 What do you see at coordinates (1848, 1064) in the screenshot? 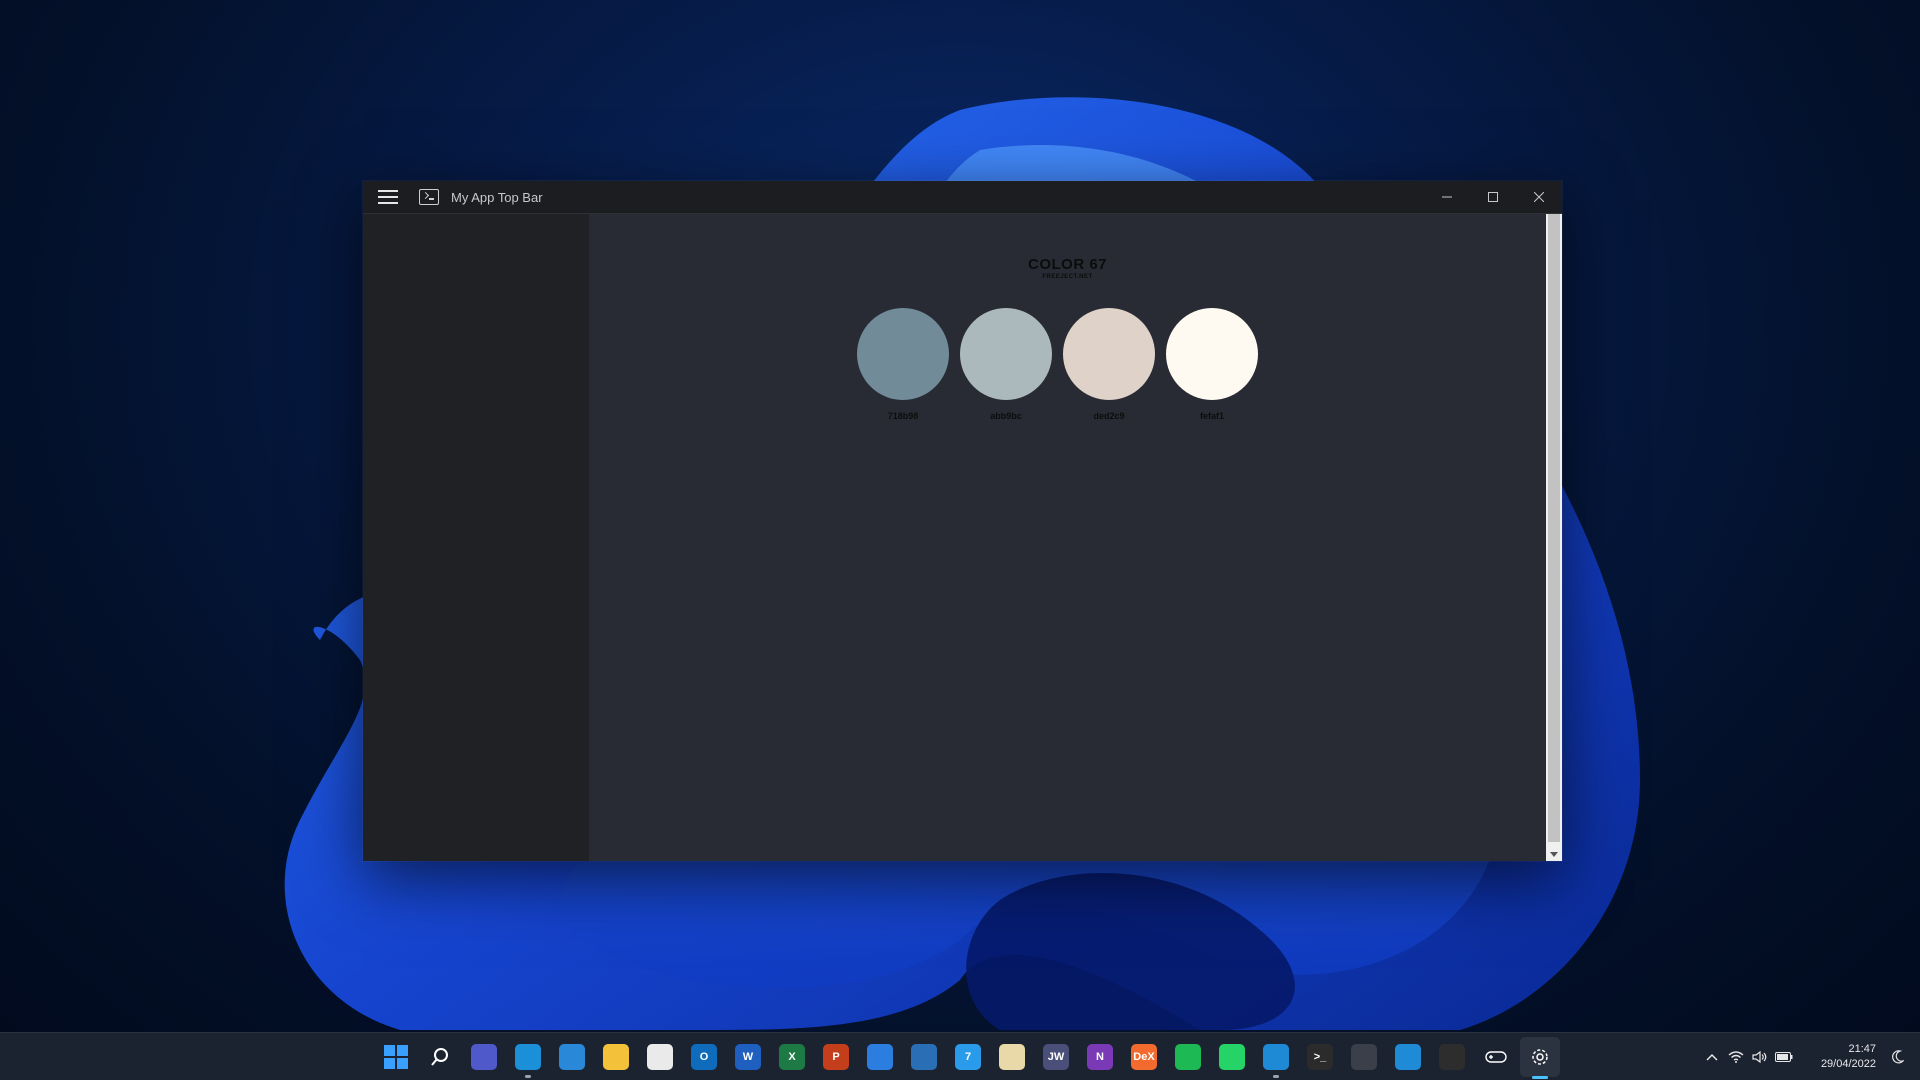
I see `clock-date: 29/04/2022` at bounding box center [1848, 1064].